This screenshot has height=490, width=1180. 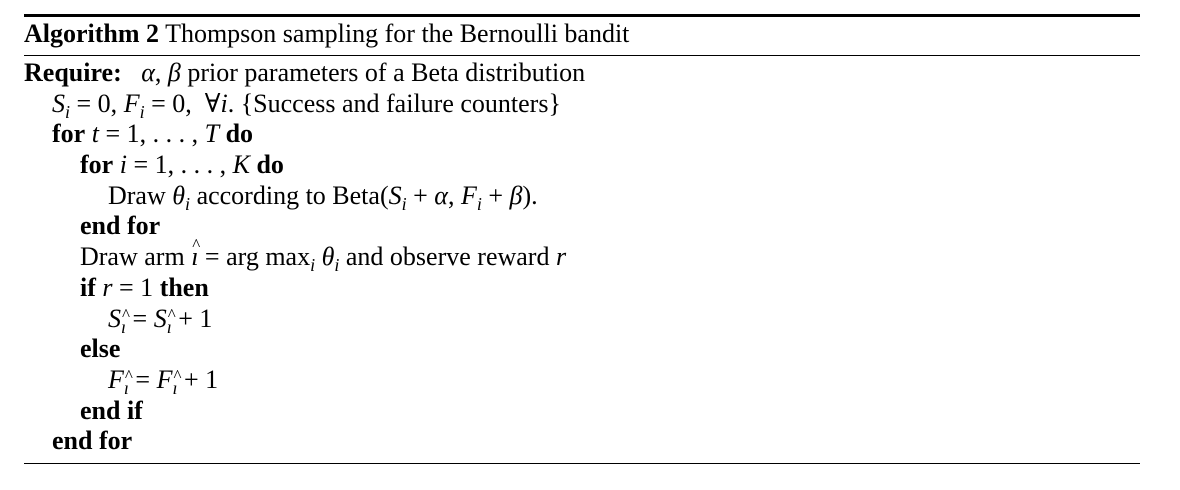 I want to click on line-end-if: end if, so click(x=582, y=411).